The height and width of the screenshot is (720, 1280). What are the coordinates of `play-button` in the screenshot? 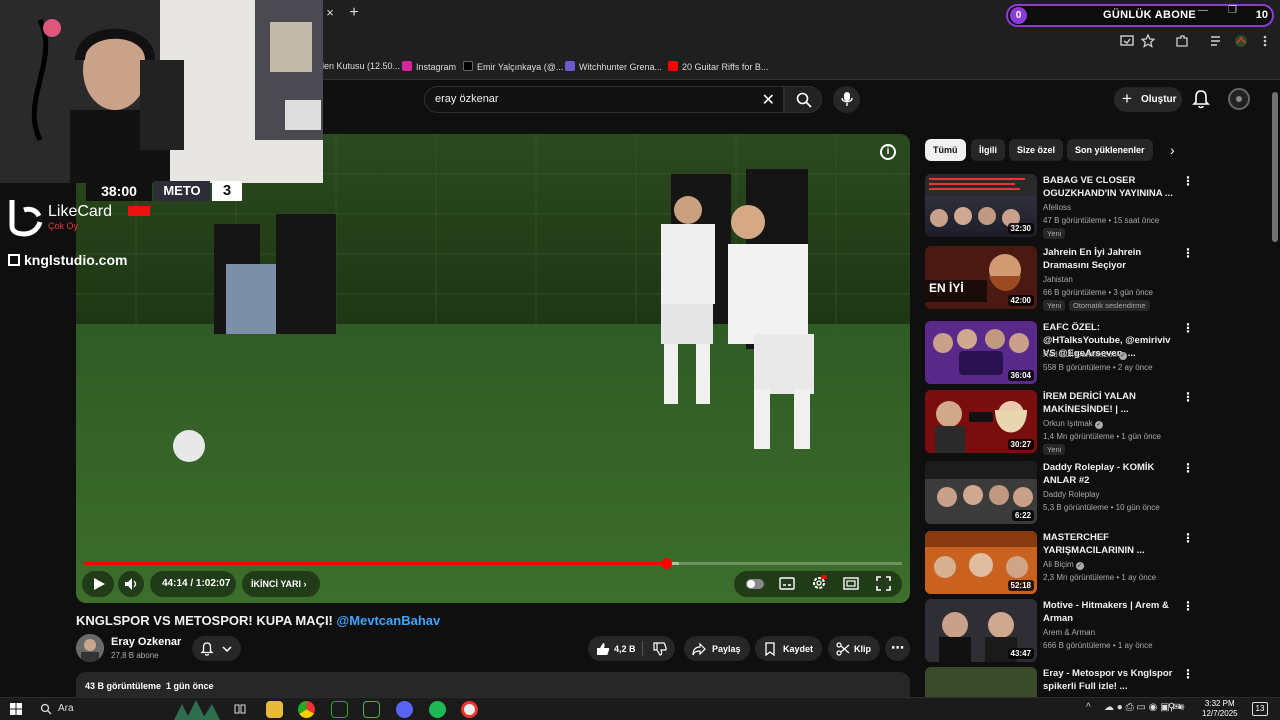 It's located at (98, 584).